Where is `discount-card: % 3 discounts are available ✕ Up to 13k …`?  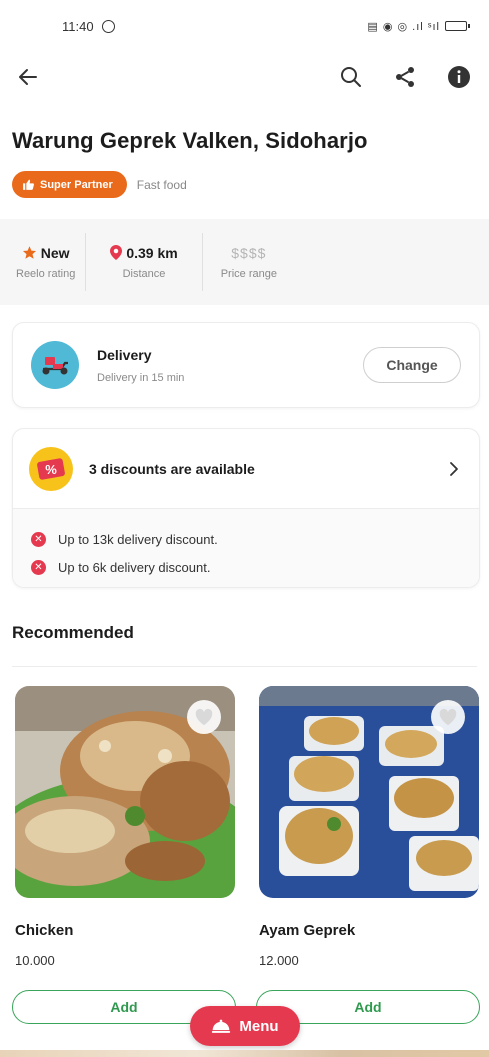 discount-card: % 3 discounts are available ✕ Up to 13k … is located at coordinates (246, 508).